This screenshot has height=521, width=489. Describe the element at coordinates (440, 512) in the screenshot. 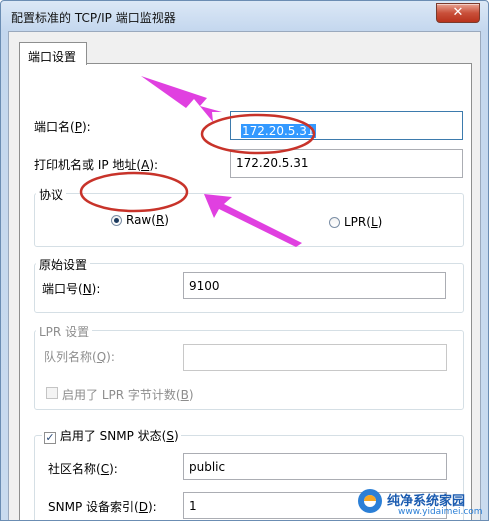

I see `watermark-url: www.yidaimei.com` at that location.